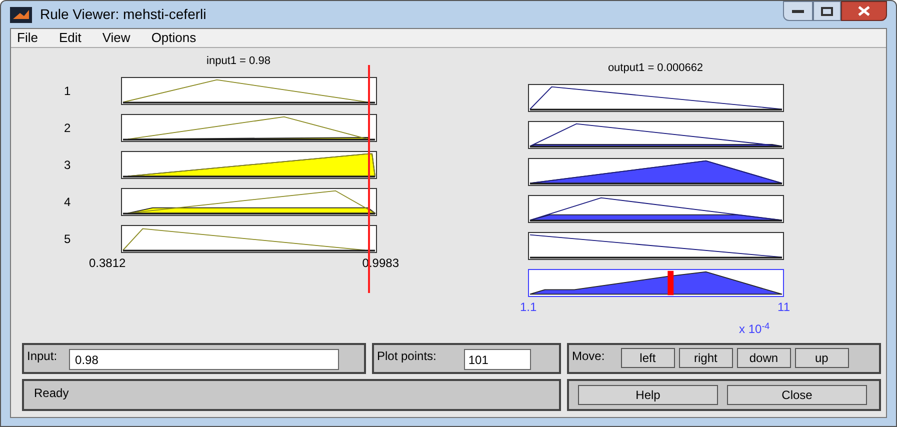 The height and width of the screenshot is (427, 897). What do you see at coordinates (528, 307) in the screenshot?
I see `axis-label: 1.1` at bounding box center [528, 307].